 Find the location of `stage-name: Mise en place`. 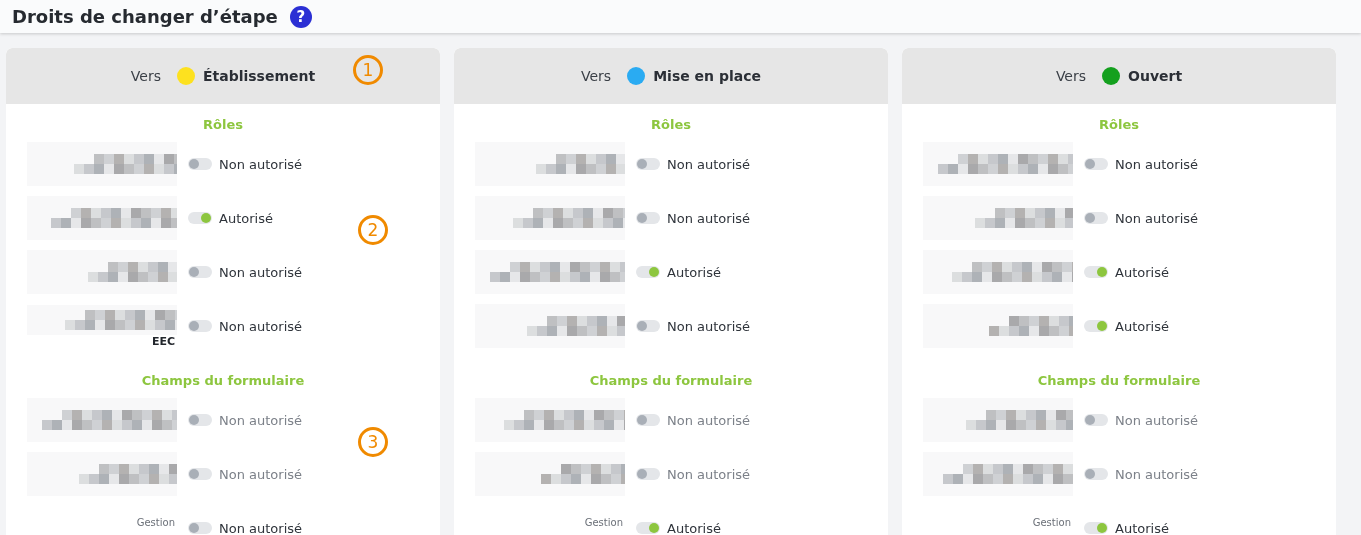

stage-name: Mise en place is located at coordinates (707, 76).